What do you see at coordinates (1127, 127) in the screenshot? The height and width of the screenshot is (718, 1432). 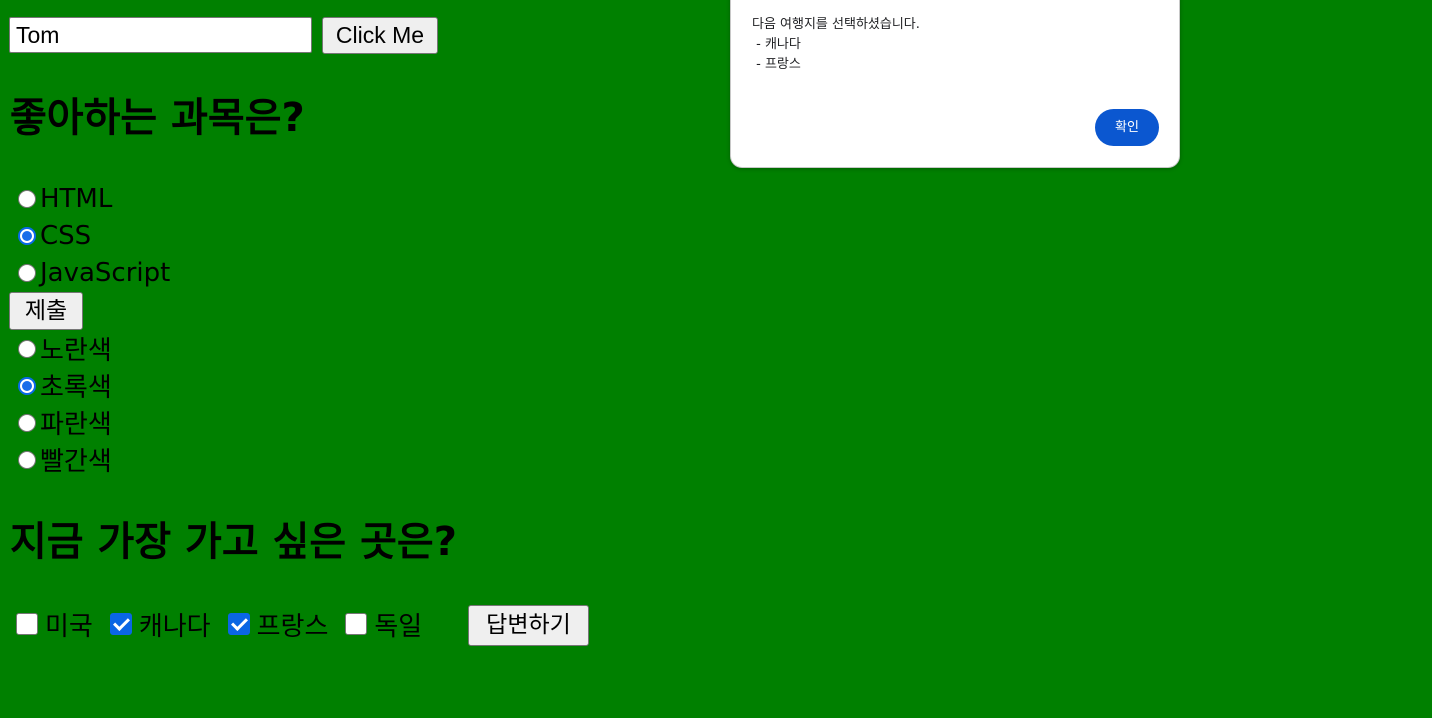 I see `dialog-ok-button: 확인` at bounding box center [1127, 127].